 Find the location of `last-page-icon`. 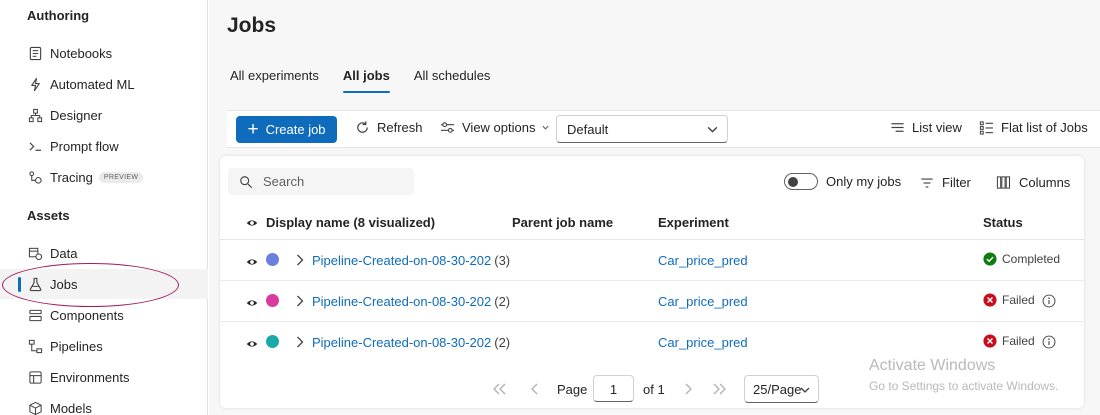

last-page-icon is located at coordinates (720, 389).